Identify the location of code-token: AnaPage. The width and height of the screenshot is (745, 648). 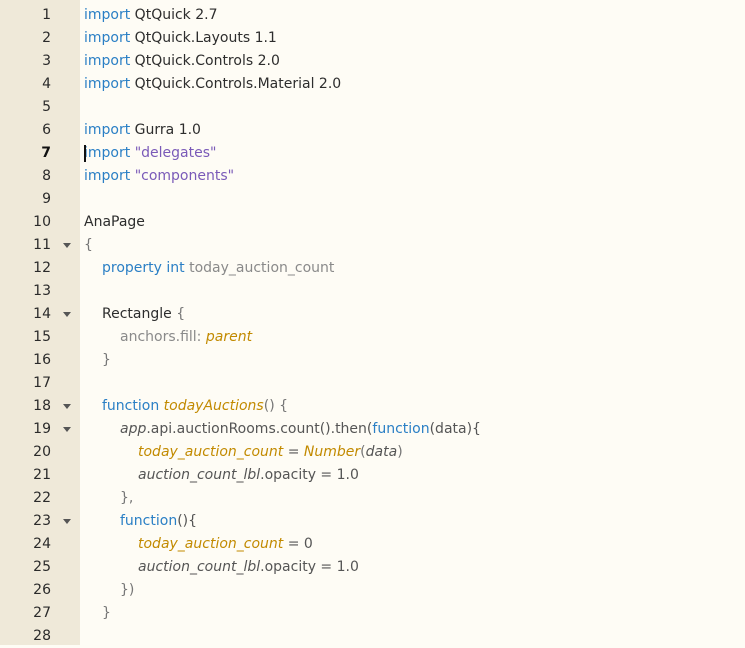
(114, 222).